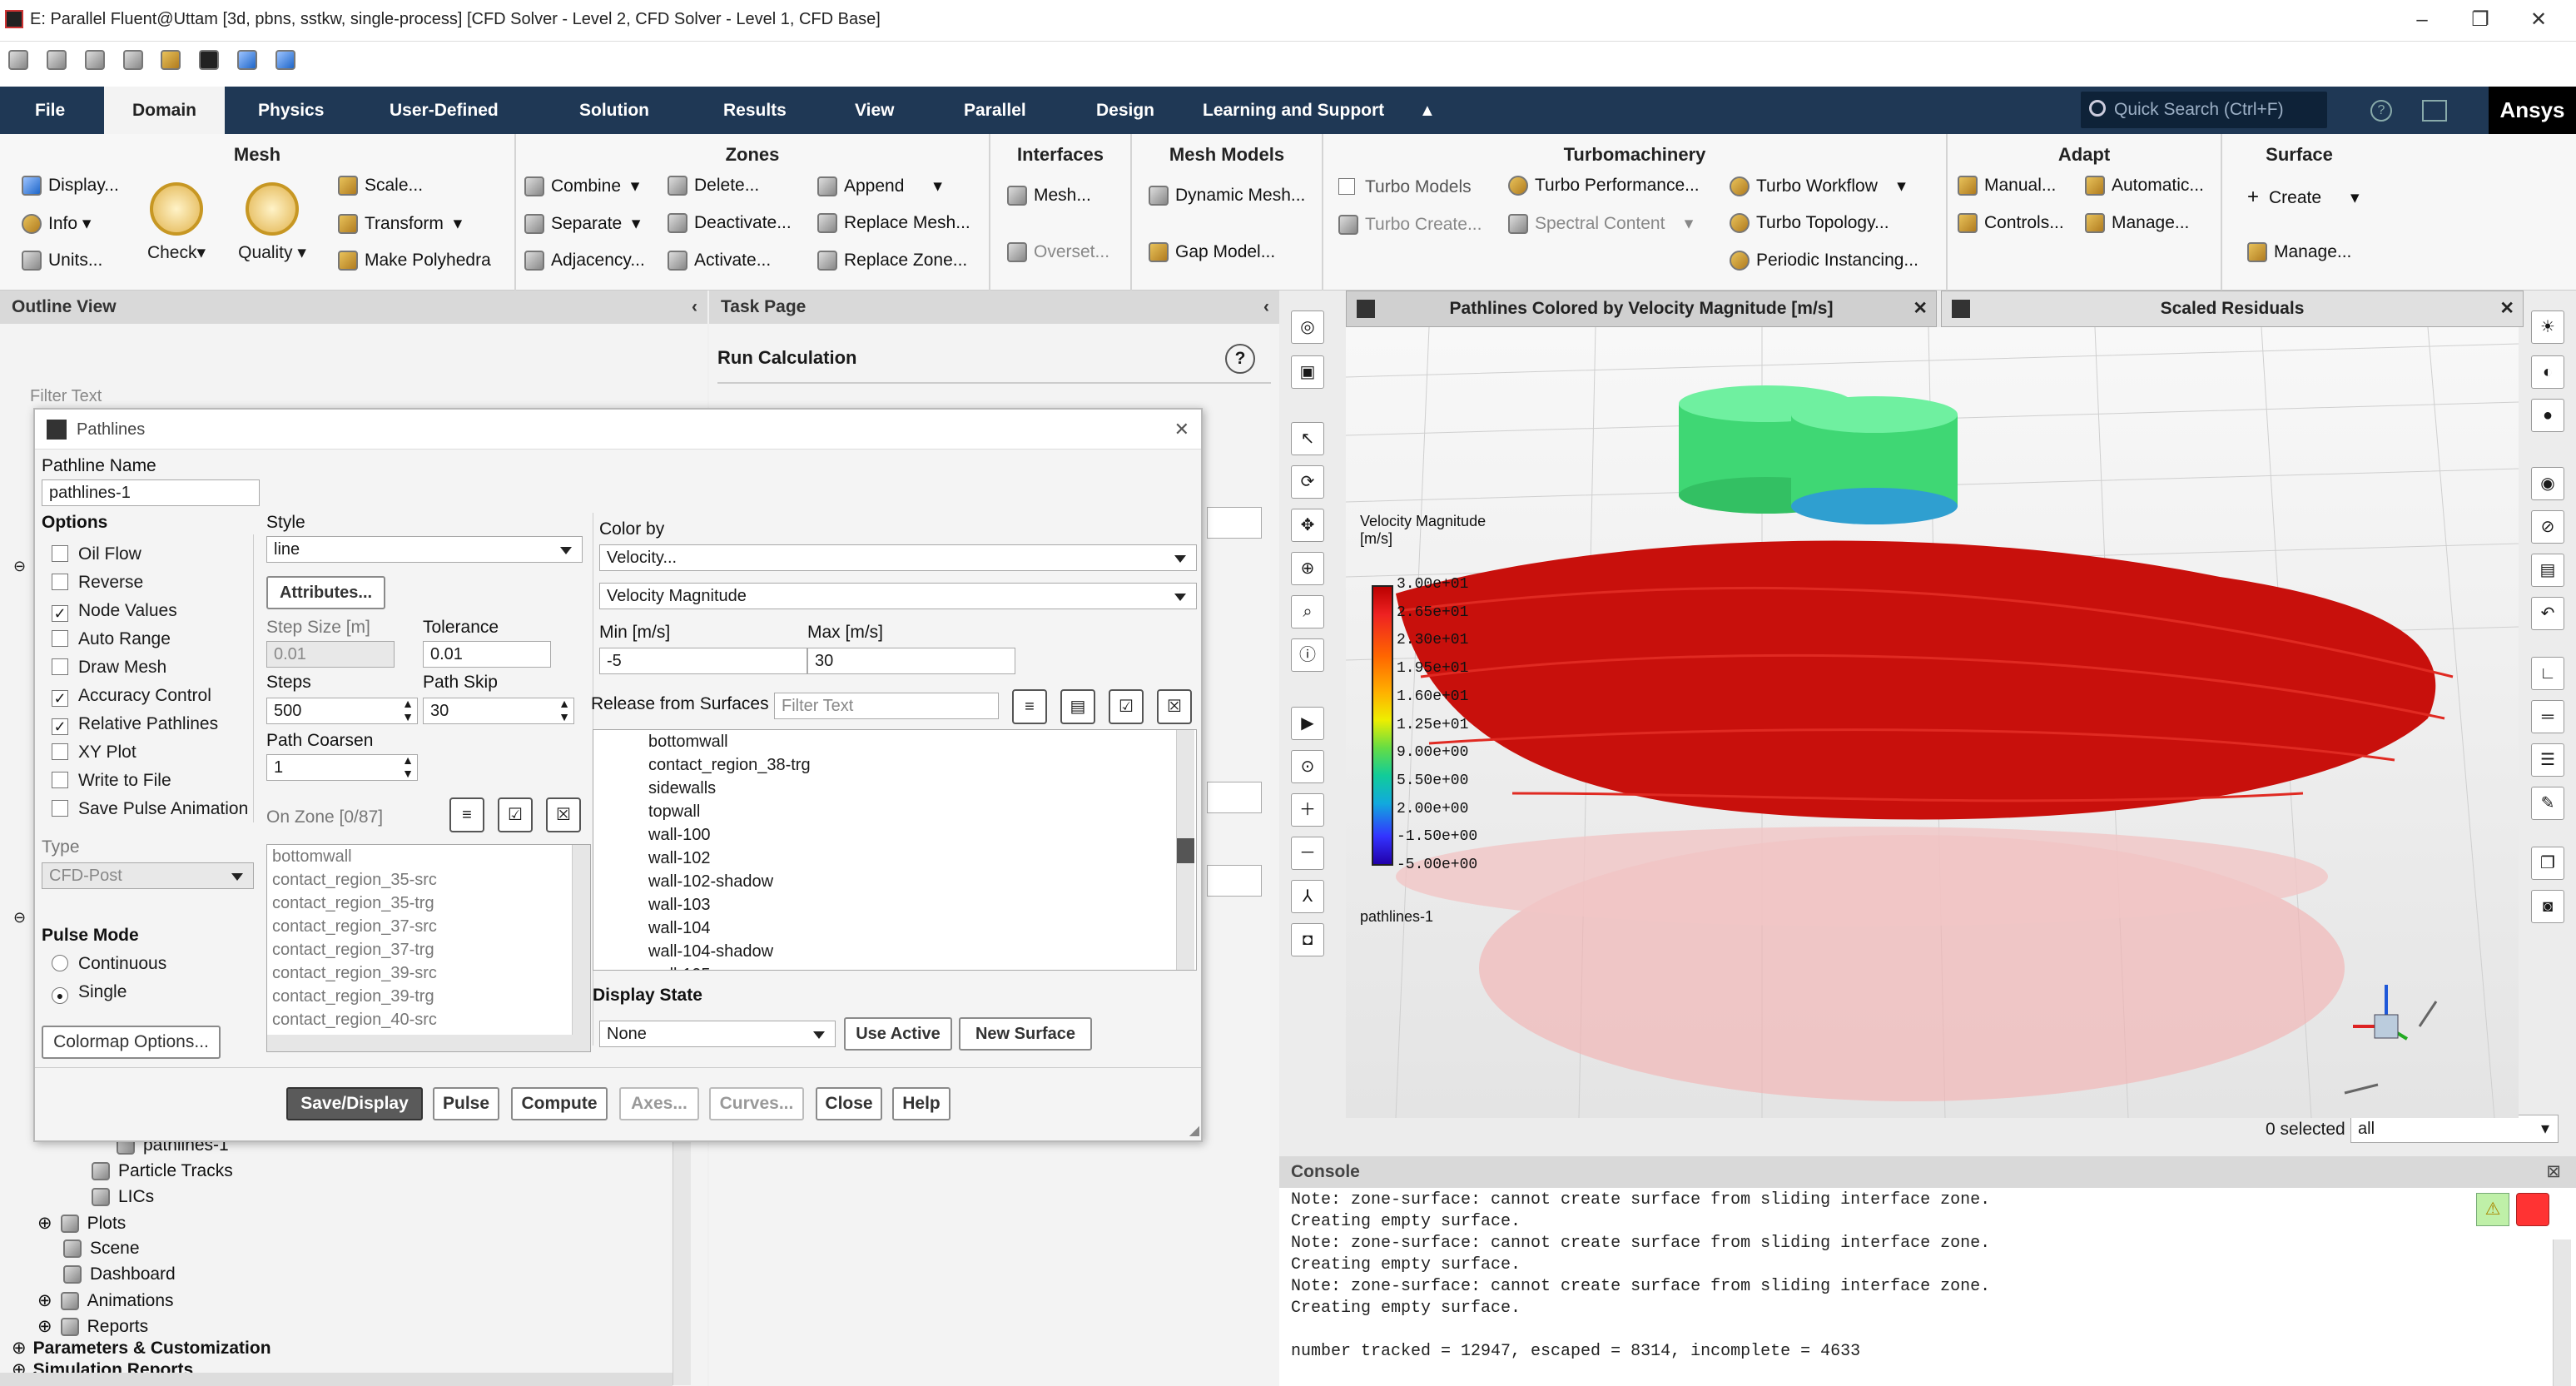 The height and width of the screenshot is (1386, 2576). What do you see at coordinates (96, 554) in the screenshot?
I see `oil-flow-checkbox: Oil Flow` at bounding box center [96, 554].